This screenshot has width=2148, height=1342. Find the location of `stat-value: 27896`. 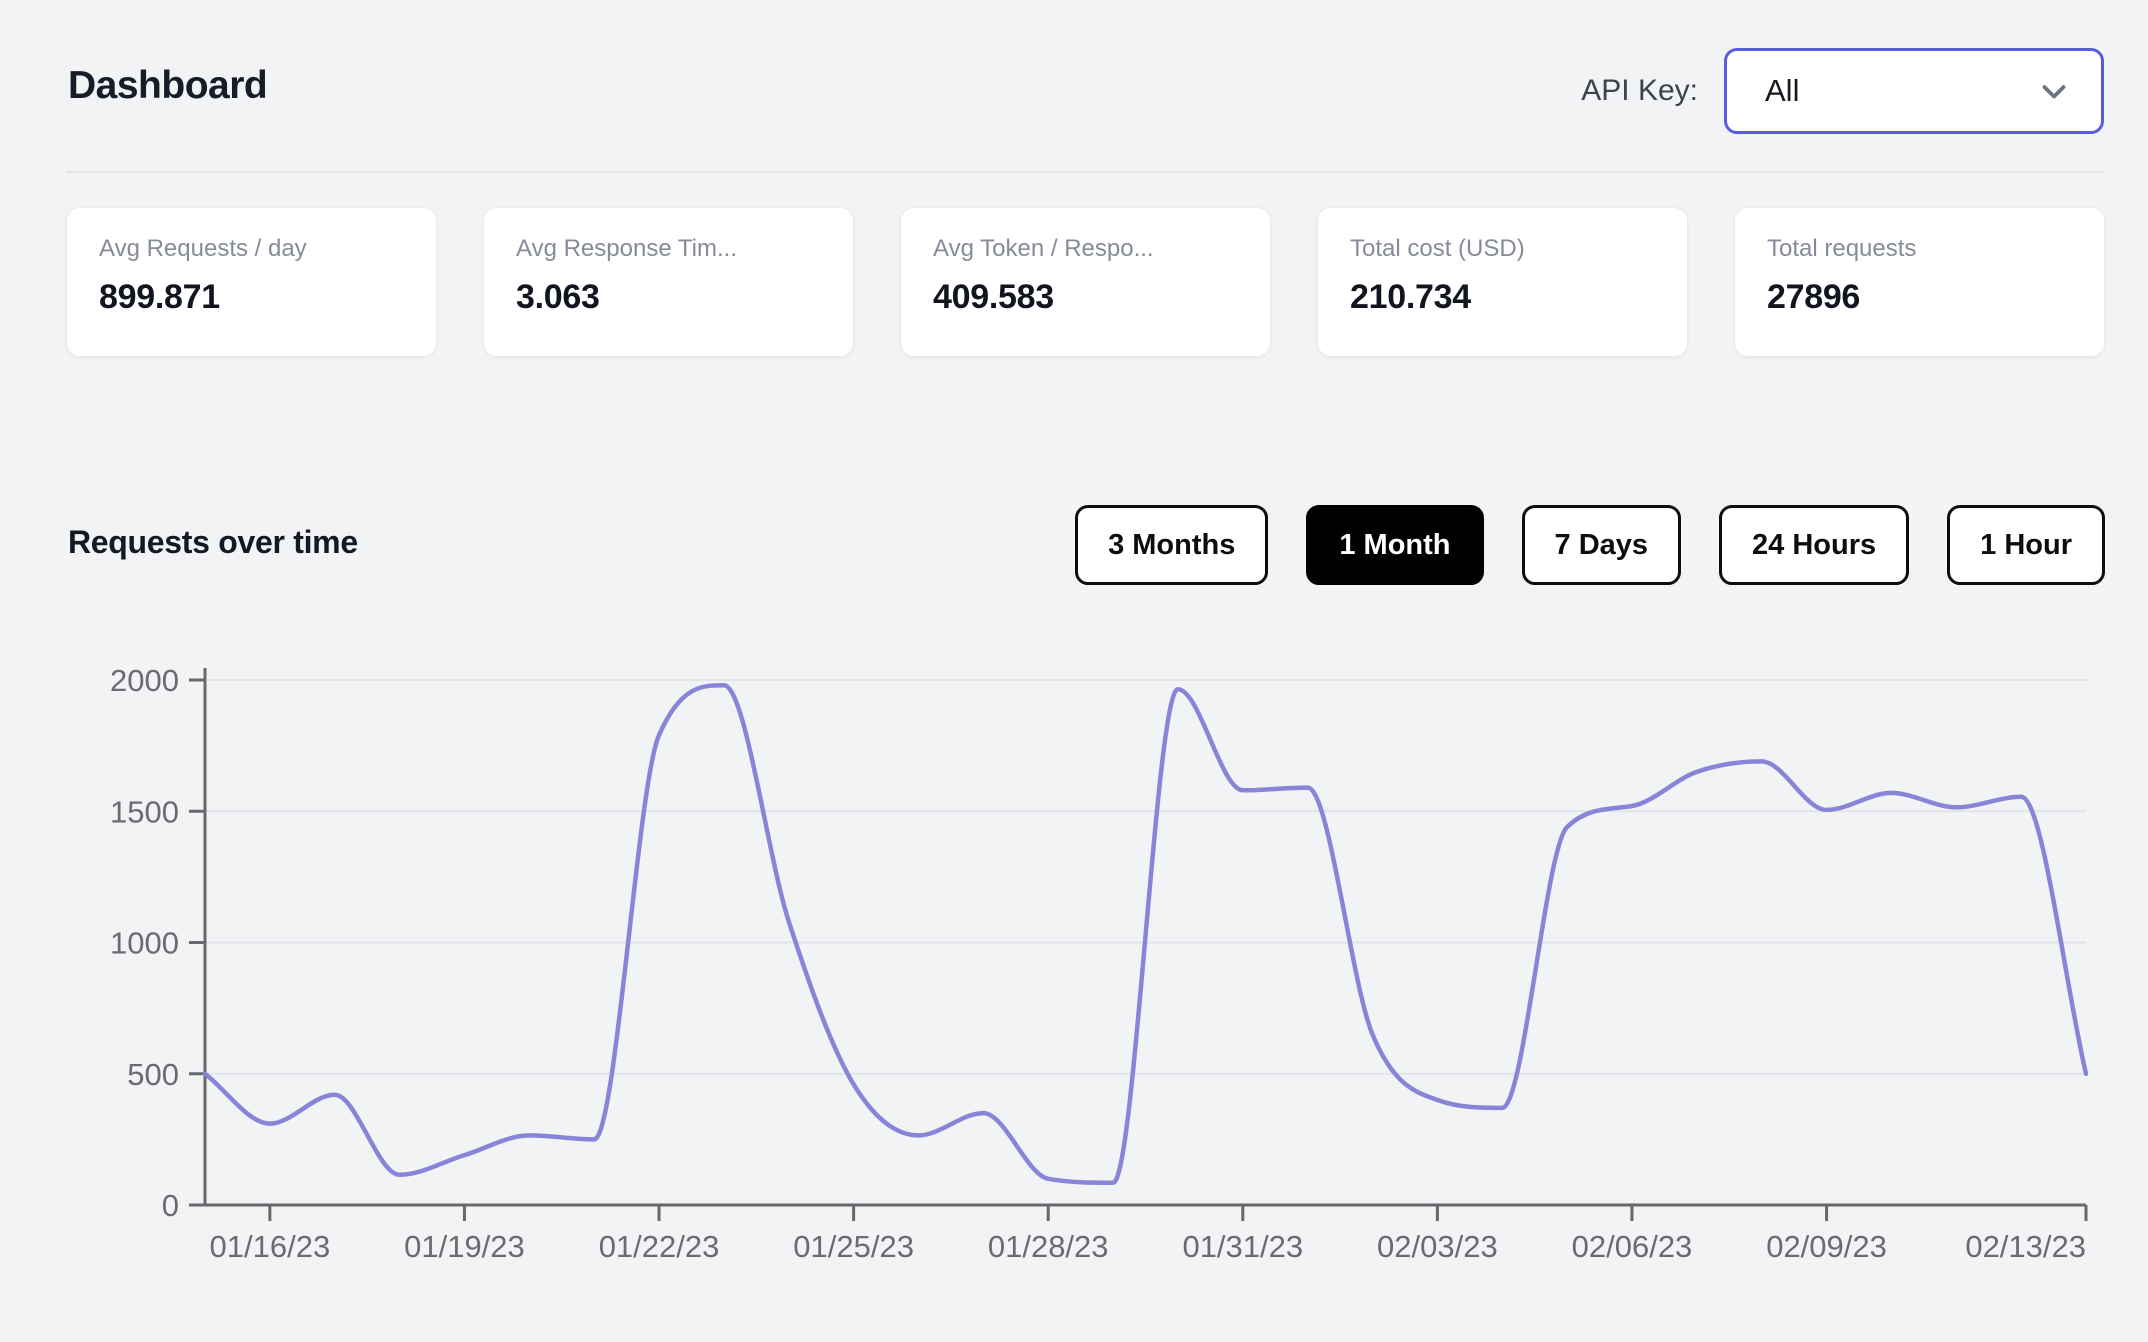

stat-value: 27896 is located at coordinates (1814, 297).